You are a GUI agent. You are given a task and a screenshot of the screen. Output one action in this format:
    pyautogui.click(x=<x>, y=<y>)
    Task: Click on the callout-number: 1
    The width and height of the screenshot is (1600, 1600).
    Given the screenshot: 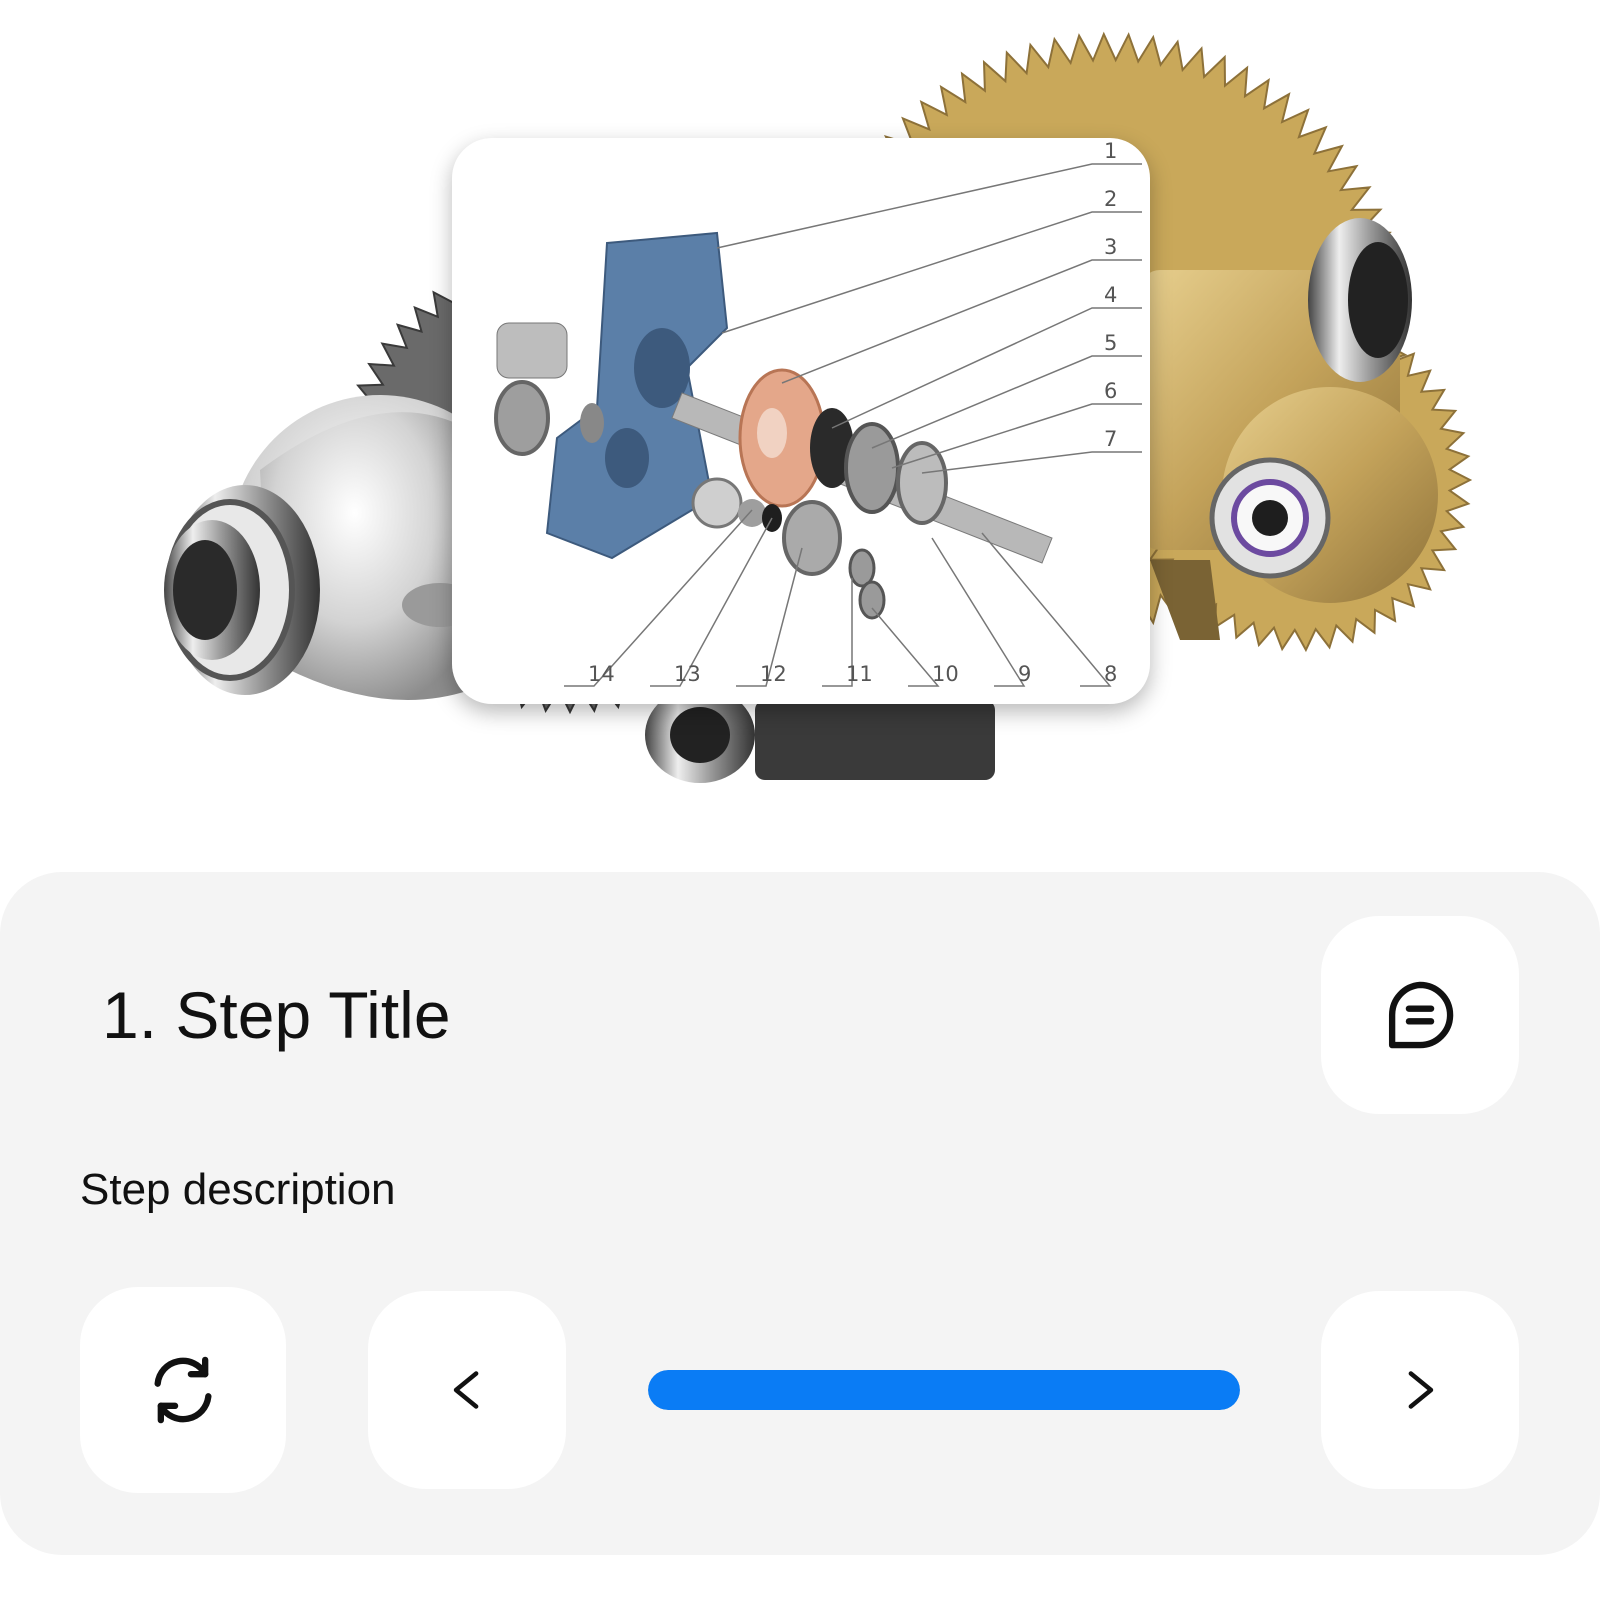 What is the action you would take?
    pyautogui.click(x=1110, y=151)
    